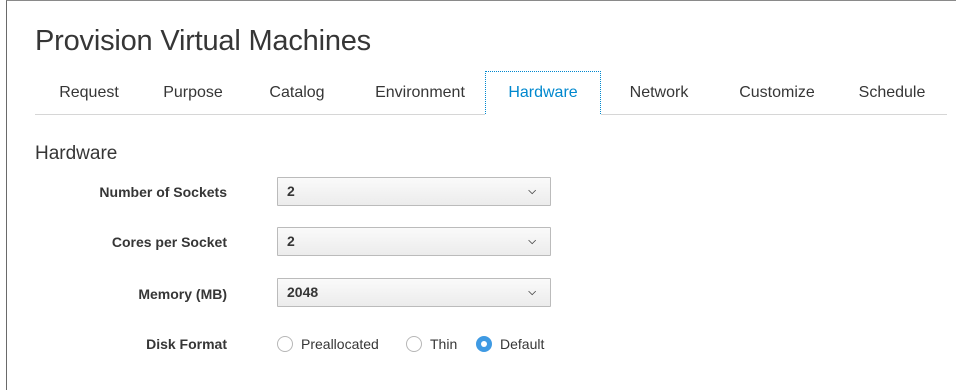 This screenshot has height=390, width=956. Describe the element at coordinates (659, 93) in the screenshot. I see `tab-network: Network` at that location.